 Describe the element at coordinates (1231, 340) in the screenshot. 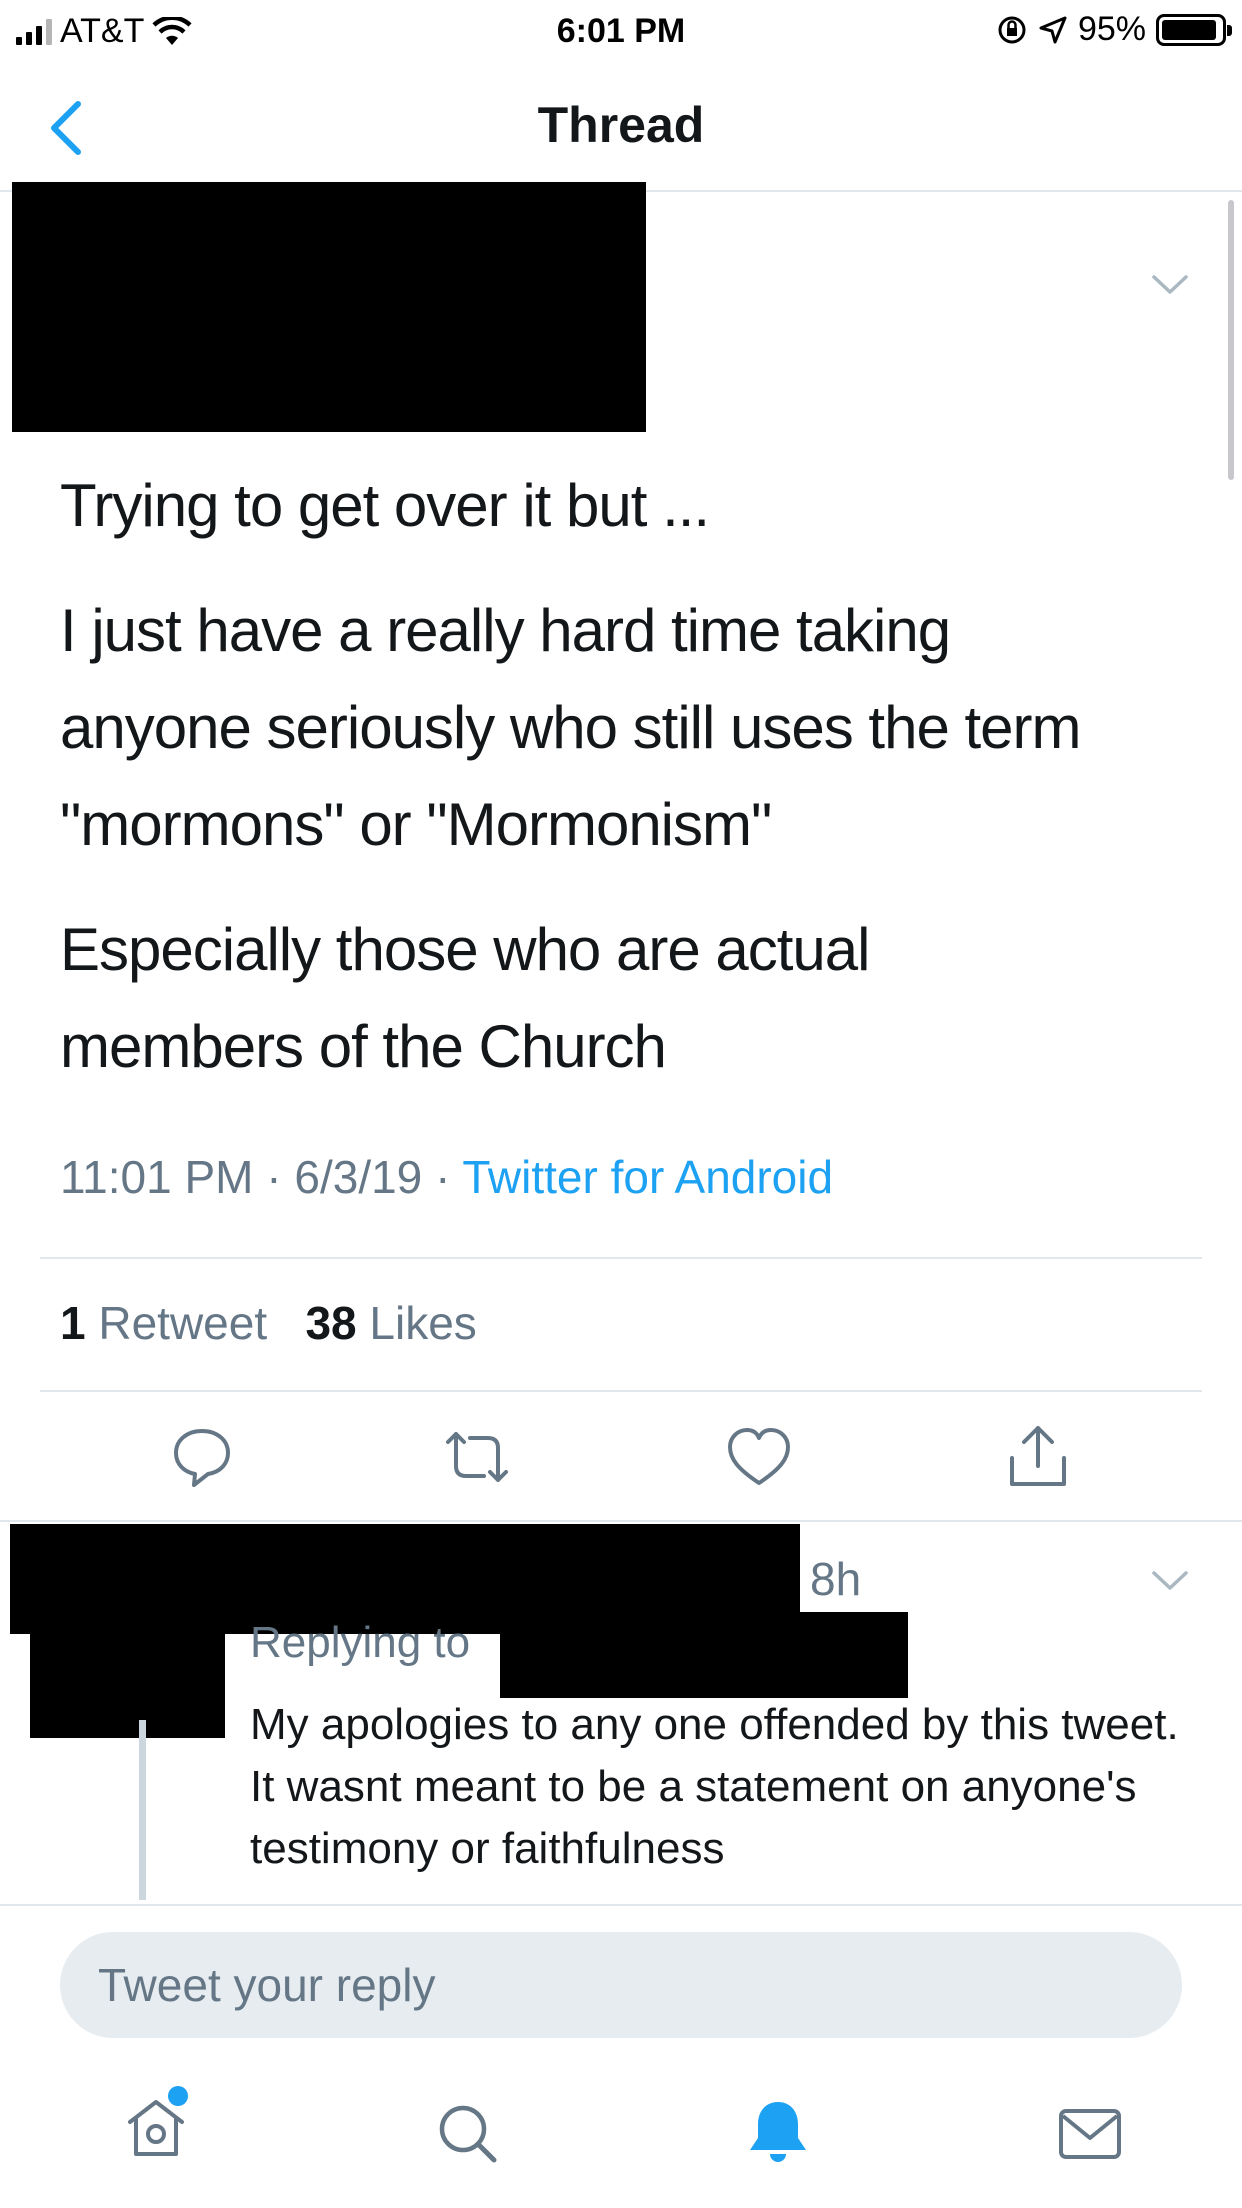

I see `scroll-indicator` at that location.